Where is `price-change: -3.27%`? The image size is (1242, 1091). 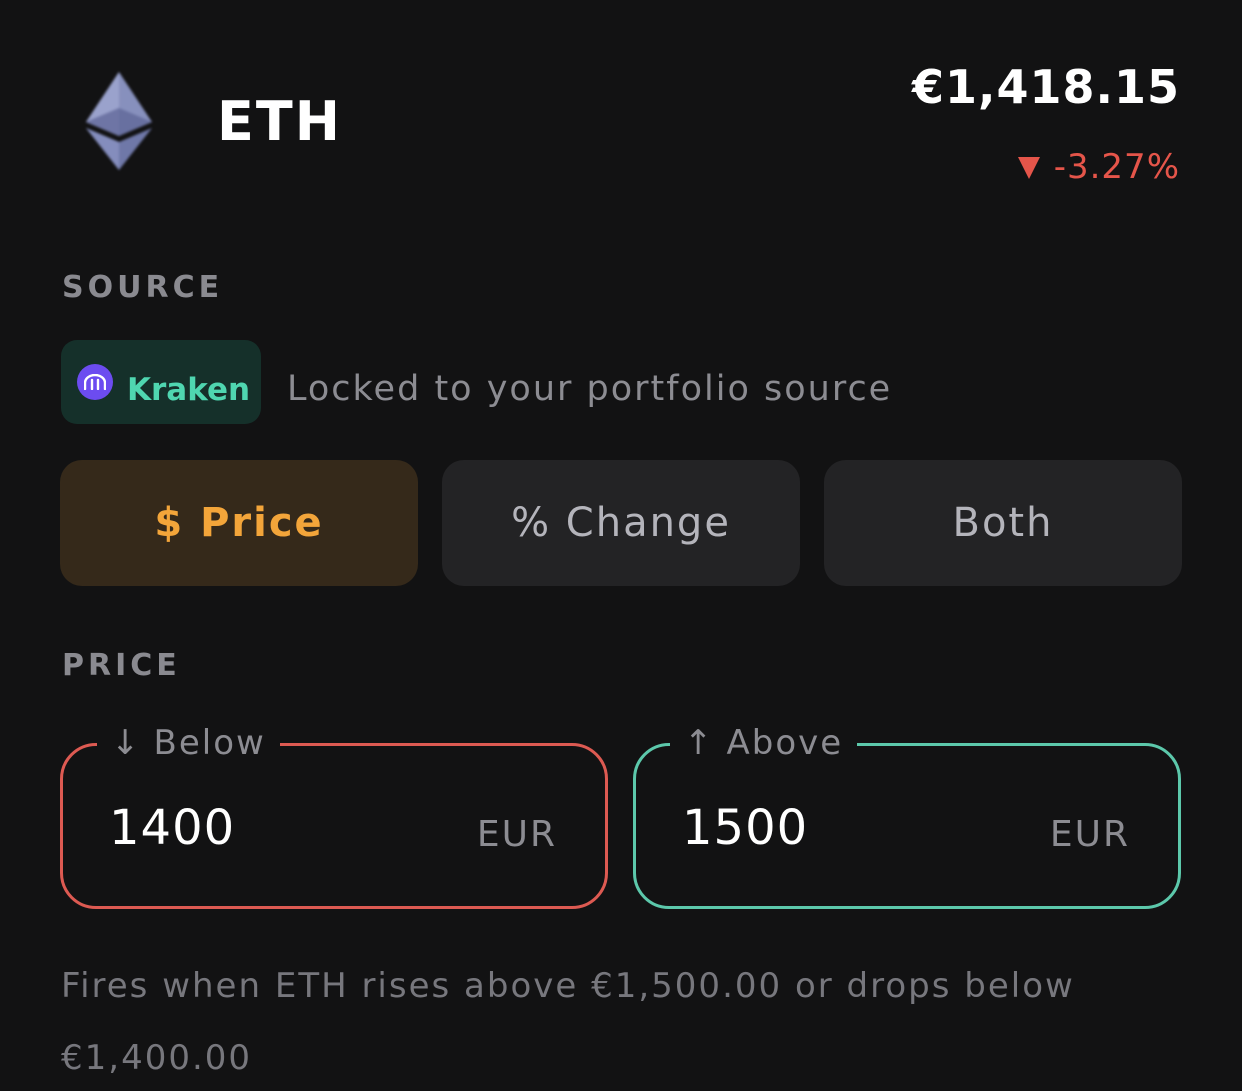 price-change: -3.27% is located at coordinates (1098, 167).